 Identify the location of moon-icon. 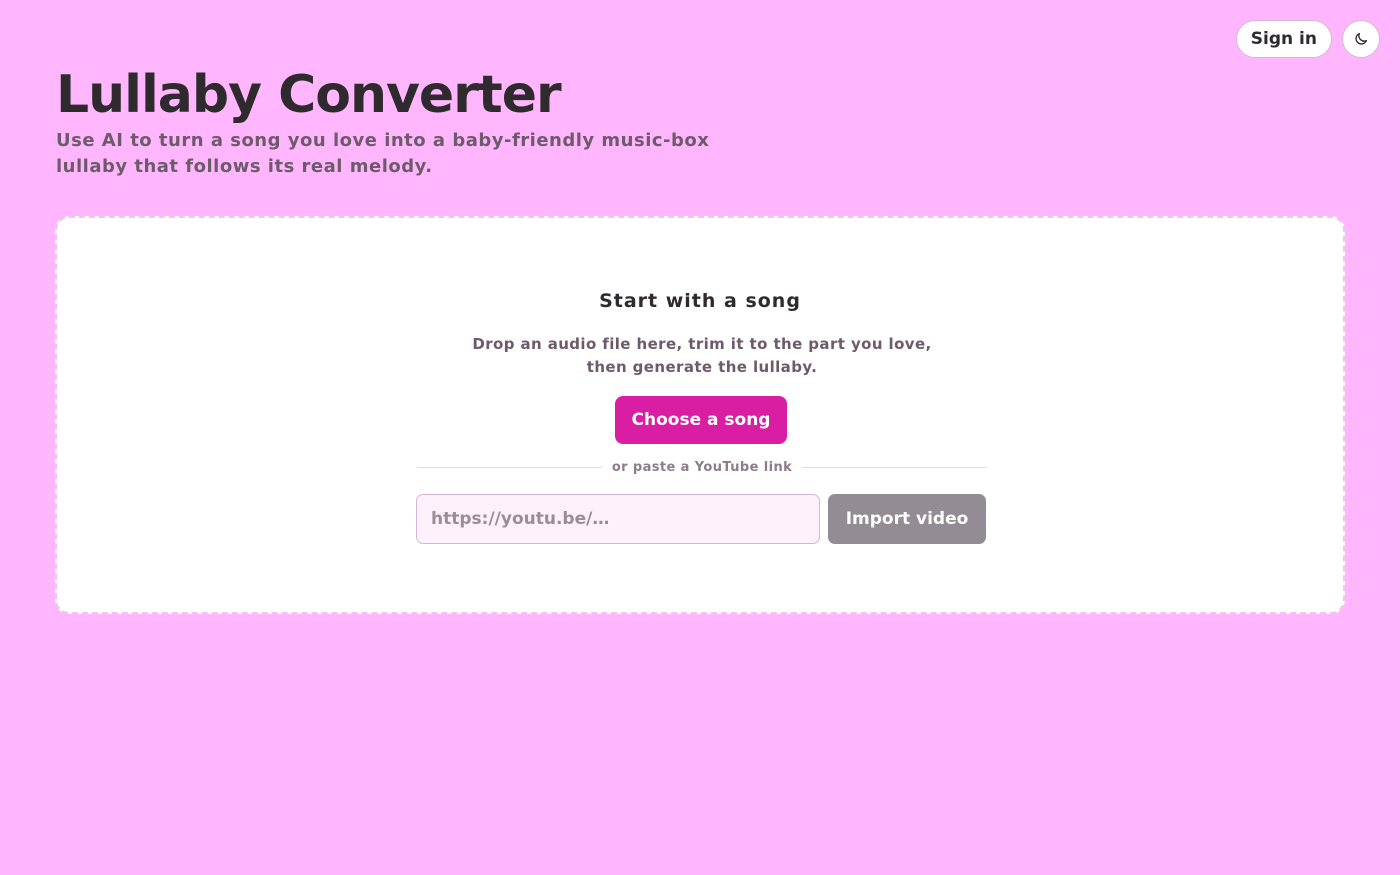
(1361, 39).